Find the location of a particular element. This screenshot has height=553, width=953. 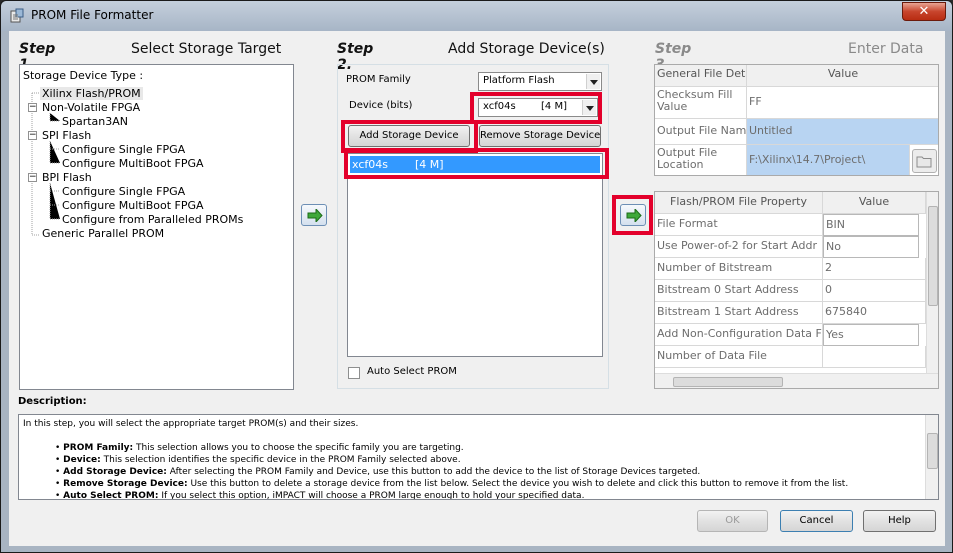

step1-title: Select Storage Target is located at coordinates (206, 49).